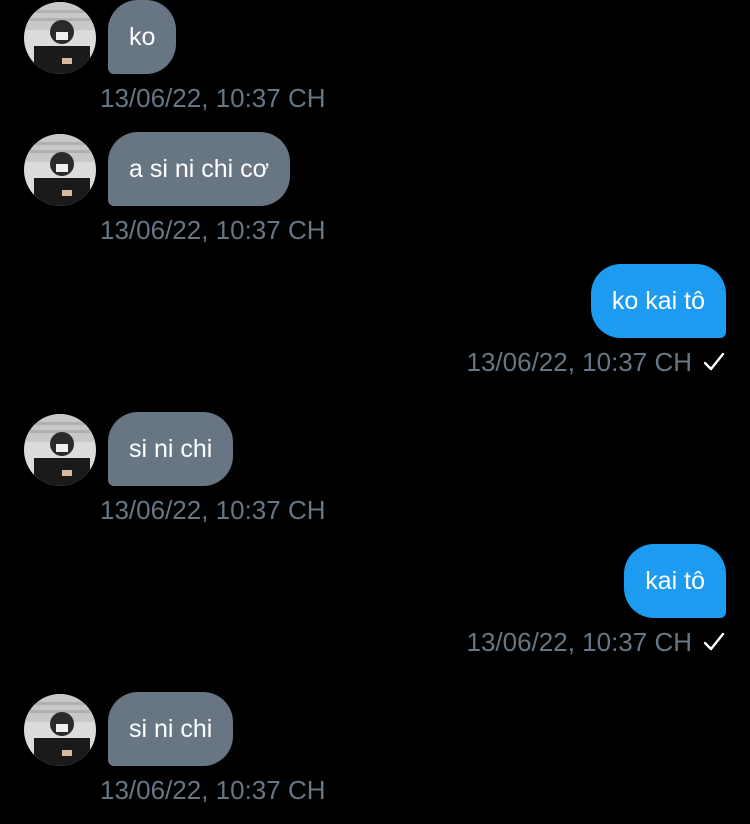 The image size is (750, 824). I want to click on message-bubble: a si ni chi cơ, so click(199, 169).